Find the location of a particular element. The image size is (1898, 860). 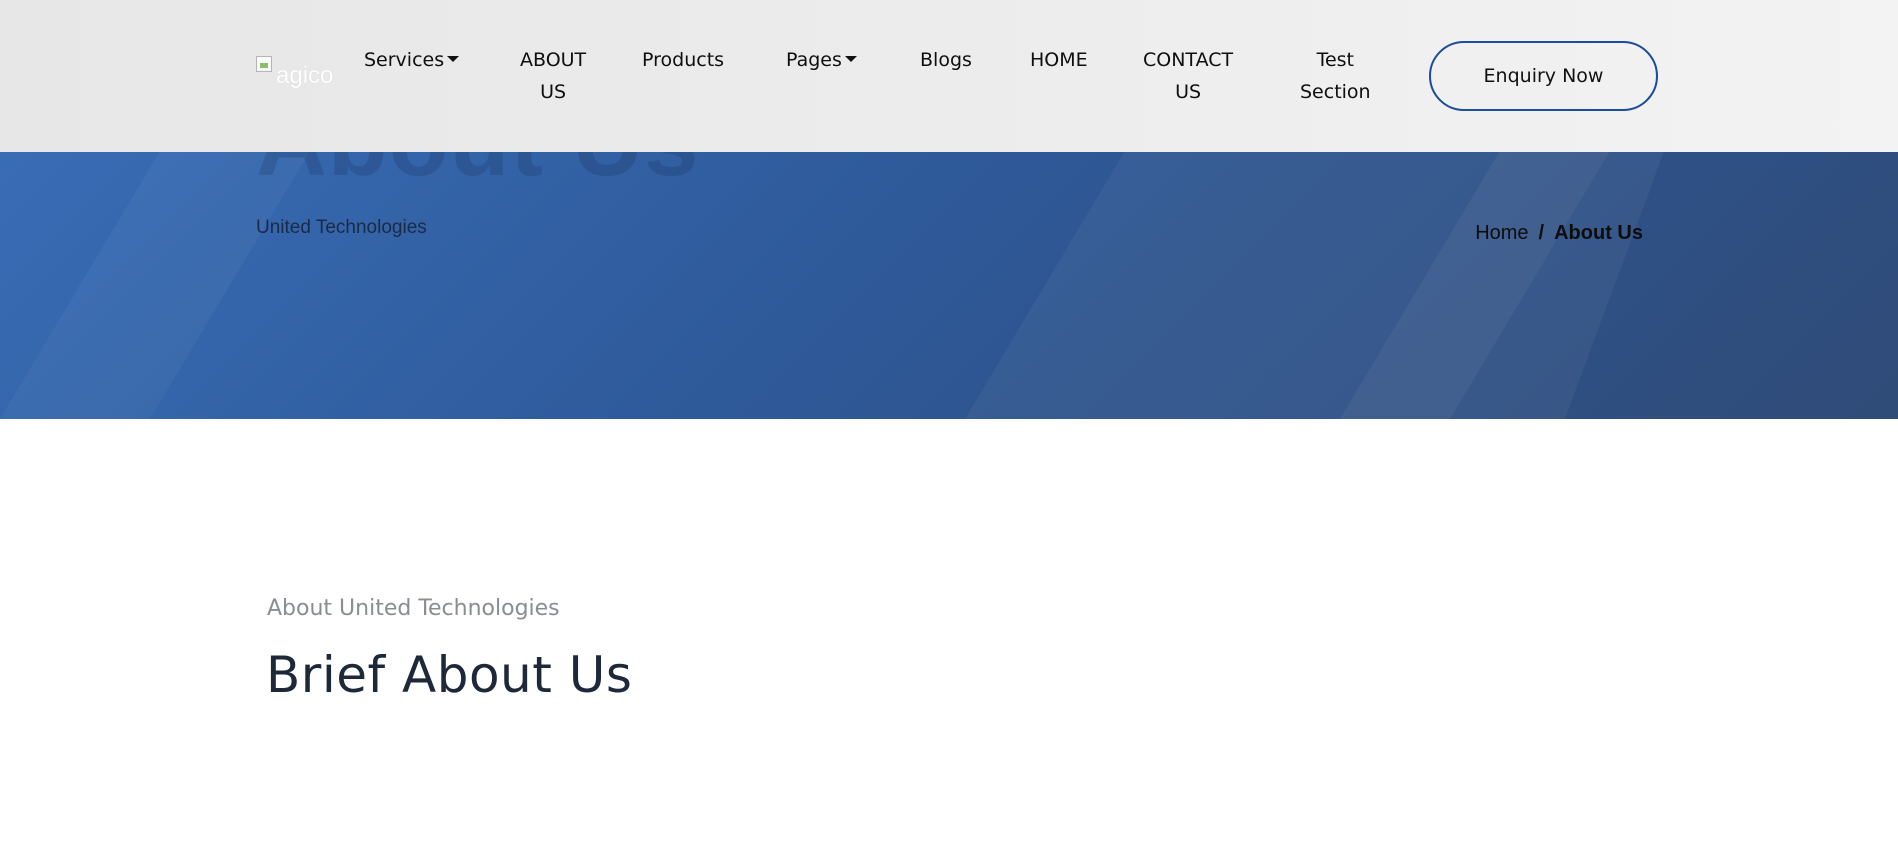

breadcrumb-current: About Us is located at coordinates (1598, 233).